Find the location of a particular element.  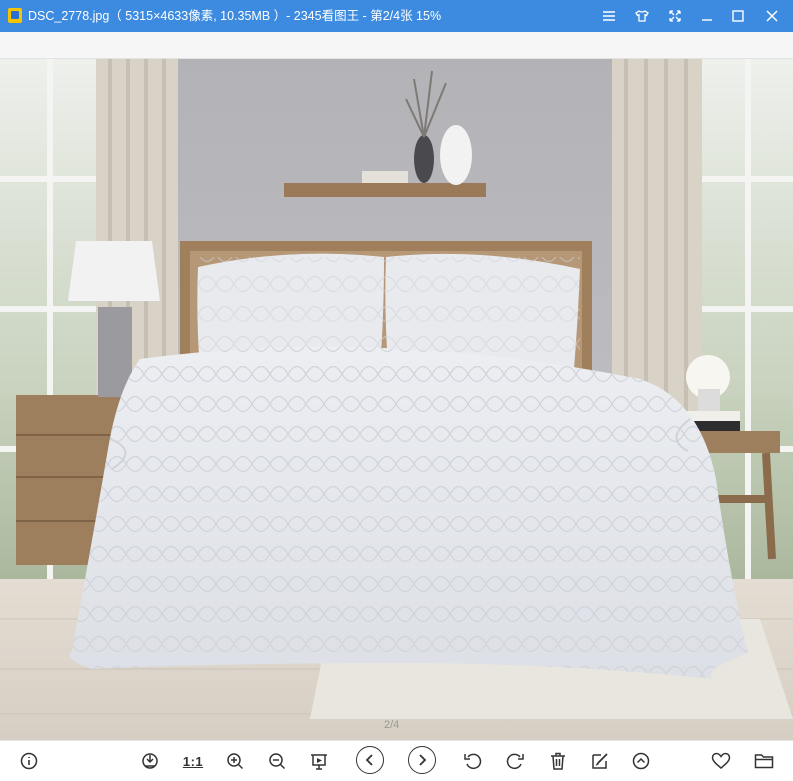

maximize-icon is located at coordinates (738, 16).